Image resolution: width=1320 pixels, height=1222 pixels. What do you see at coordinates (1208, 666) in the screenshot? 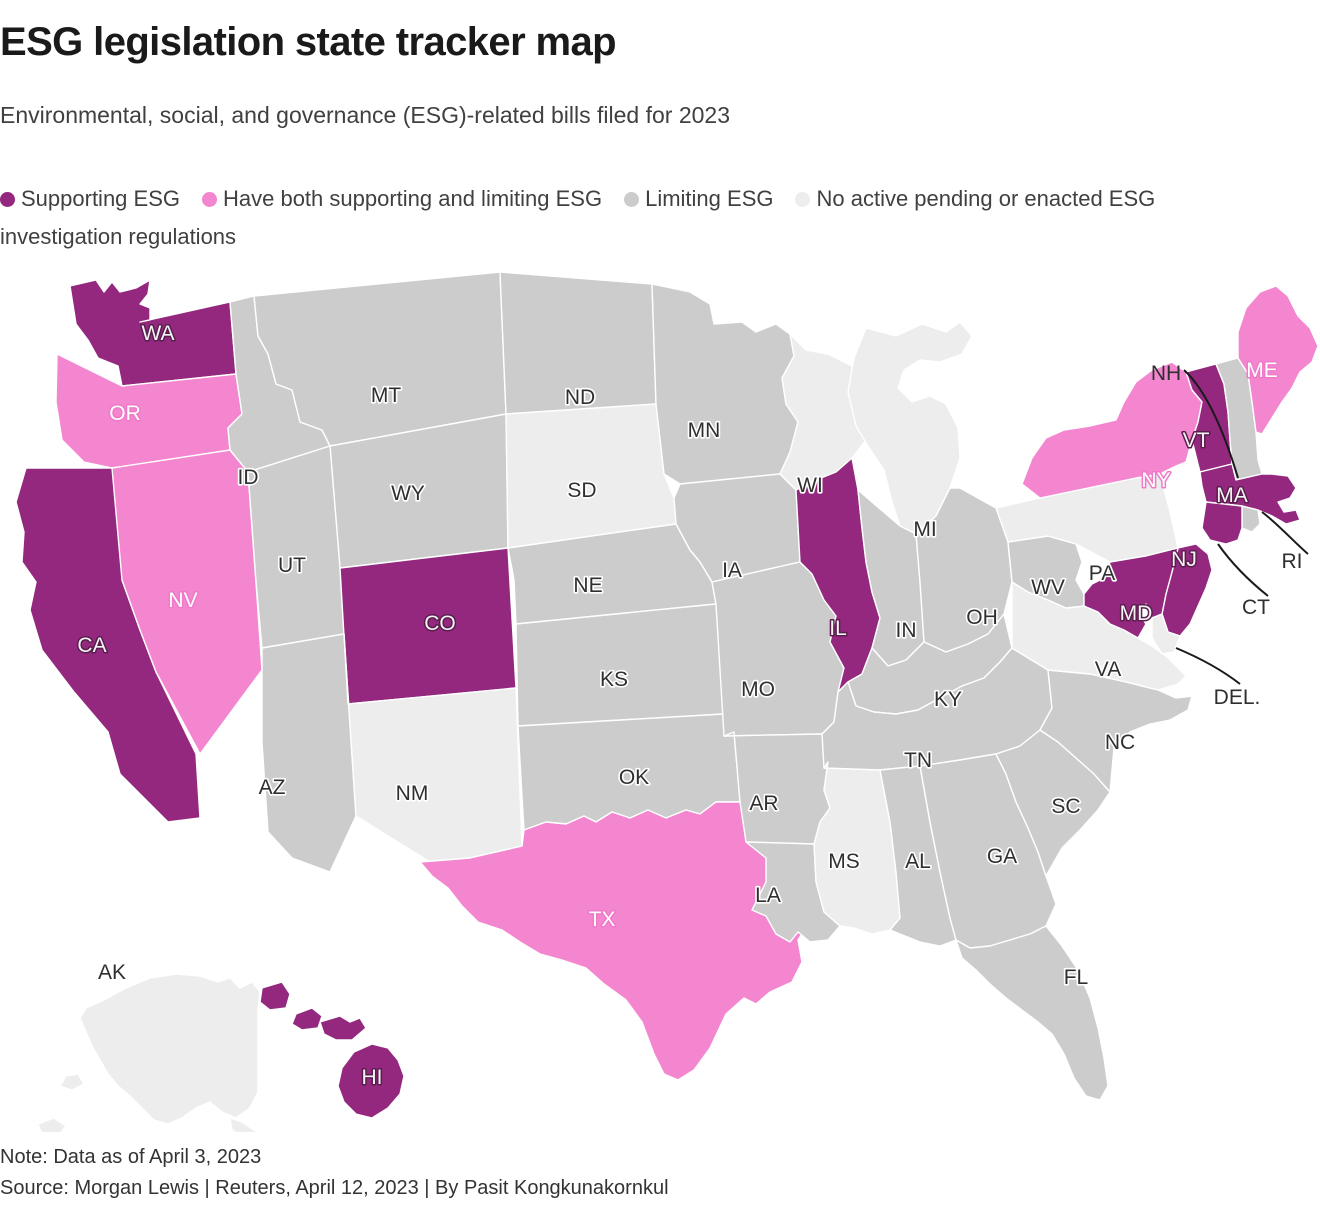
I see `leader-line-del` at bounding box center [1208, 666].